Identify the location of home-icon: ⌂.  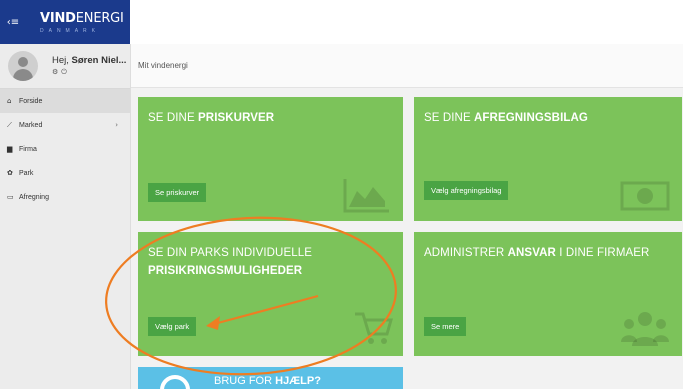
(9, 101).